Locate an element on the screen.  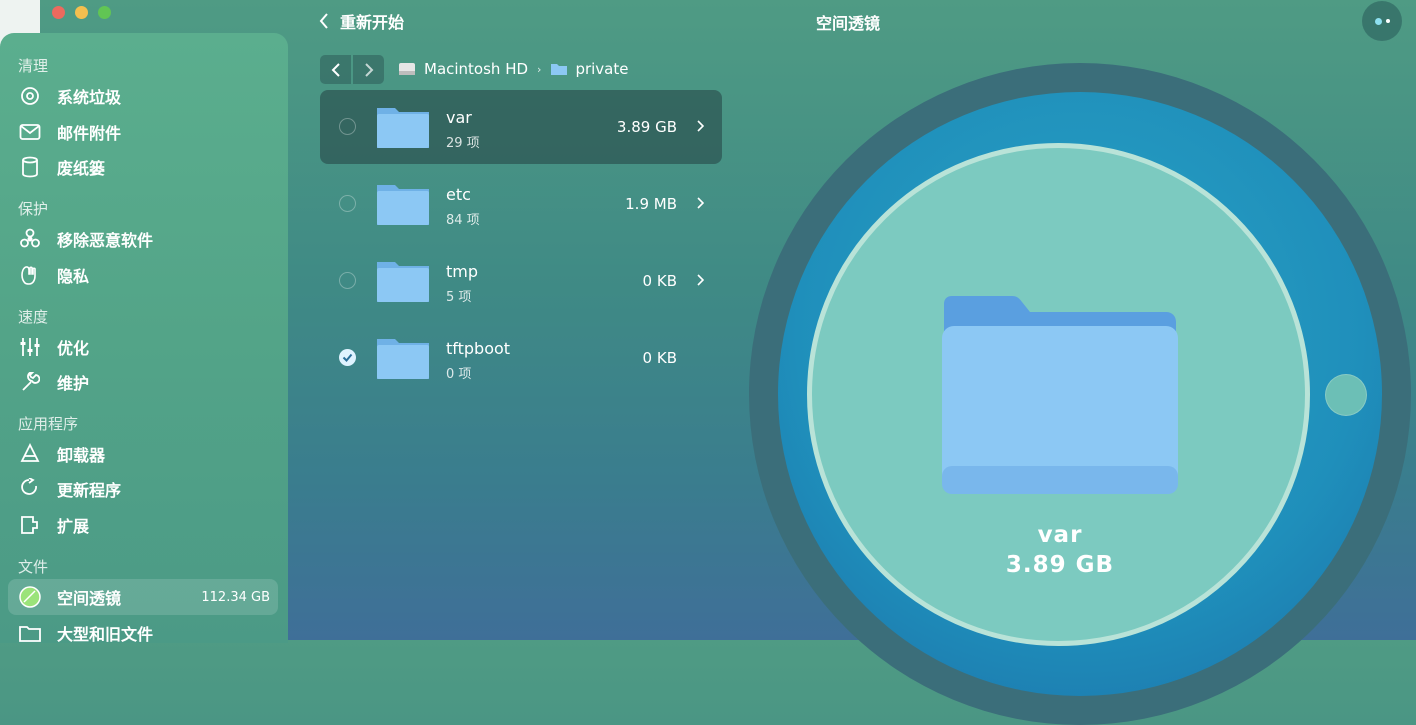
wrench-icon is located at coordinates (30, 382).